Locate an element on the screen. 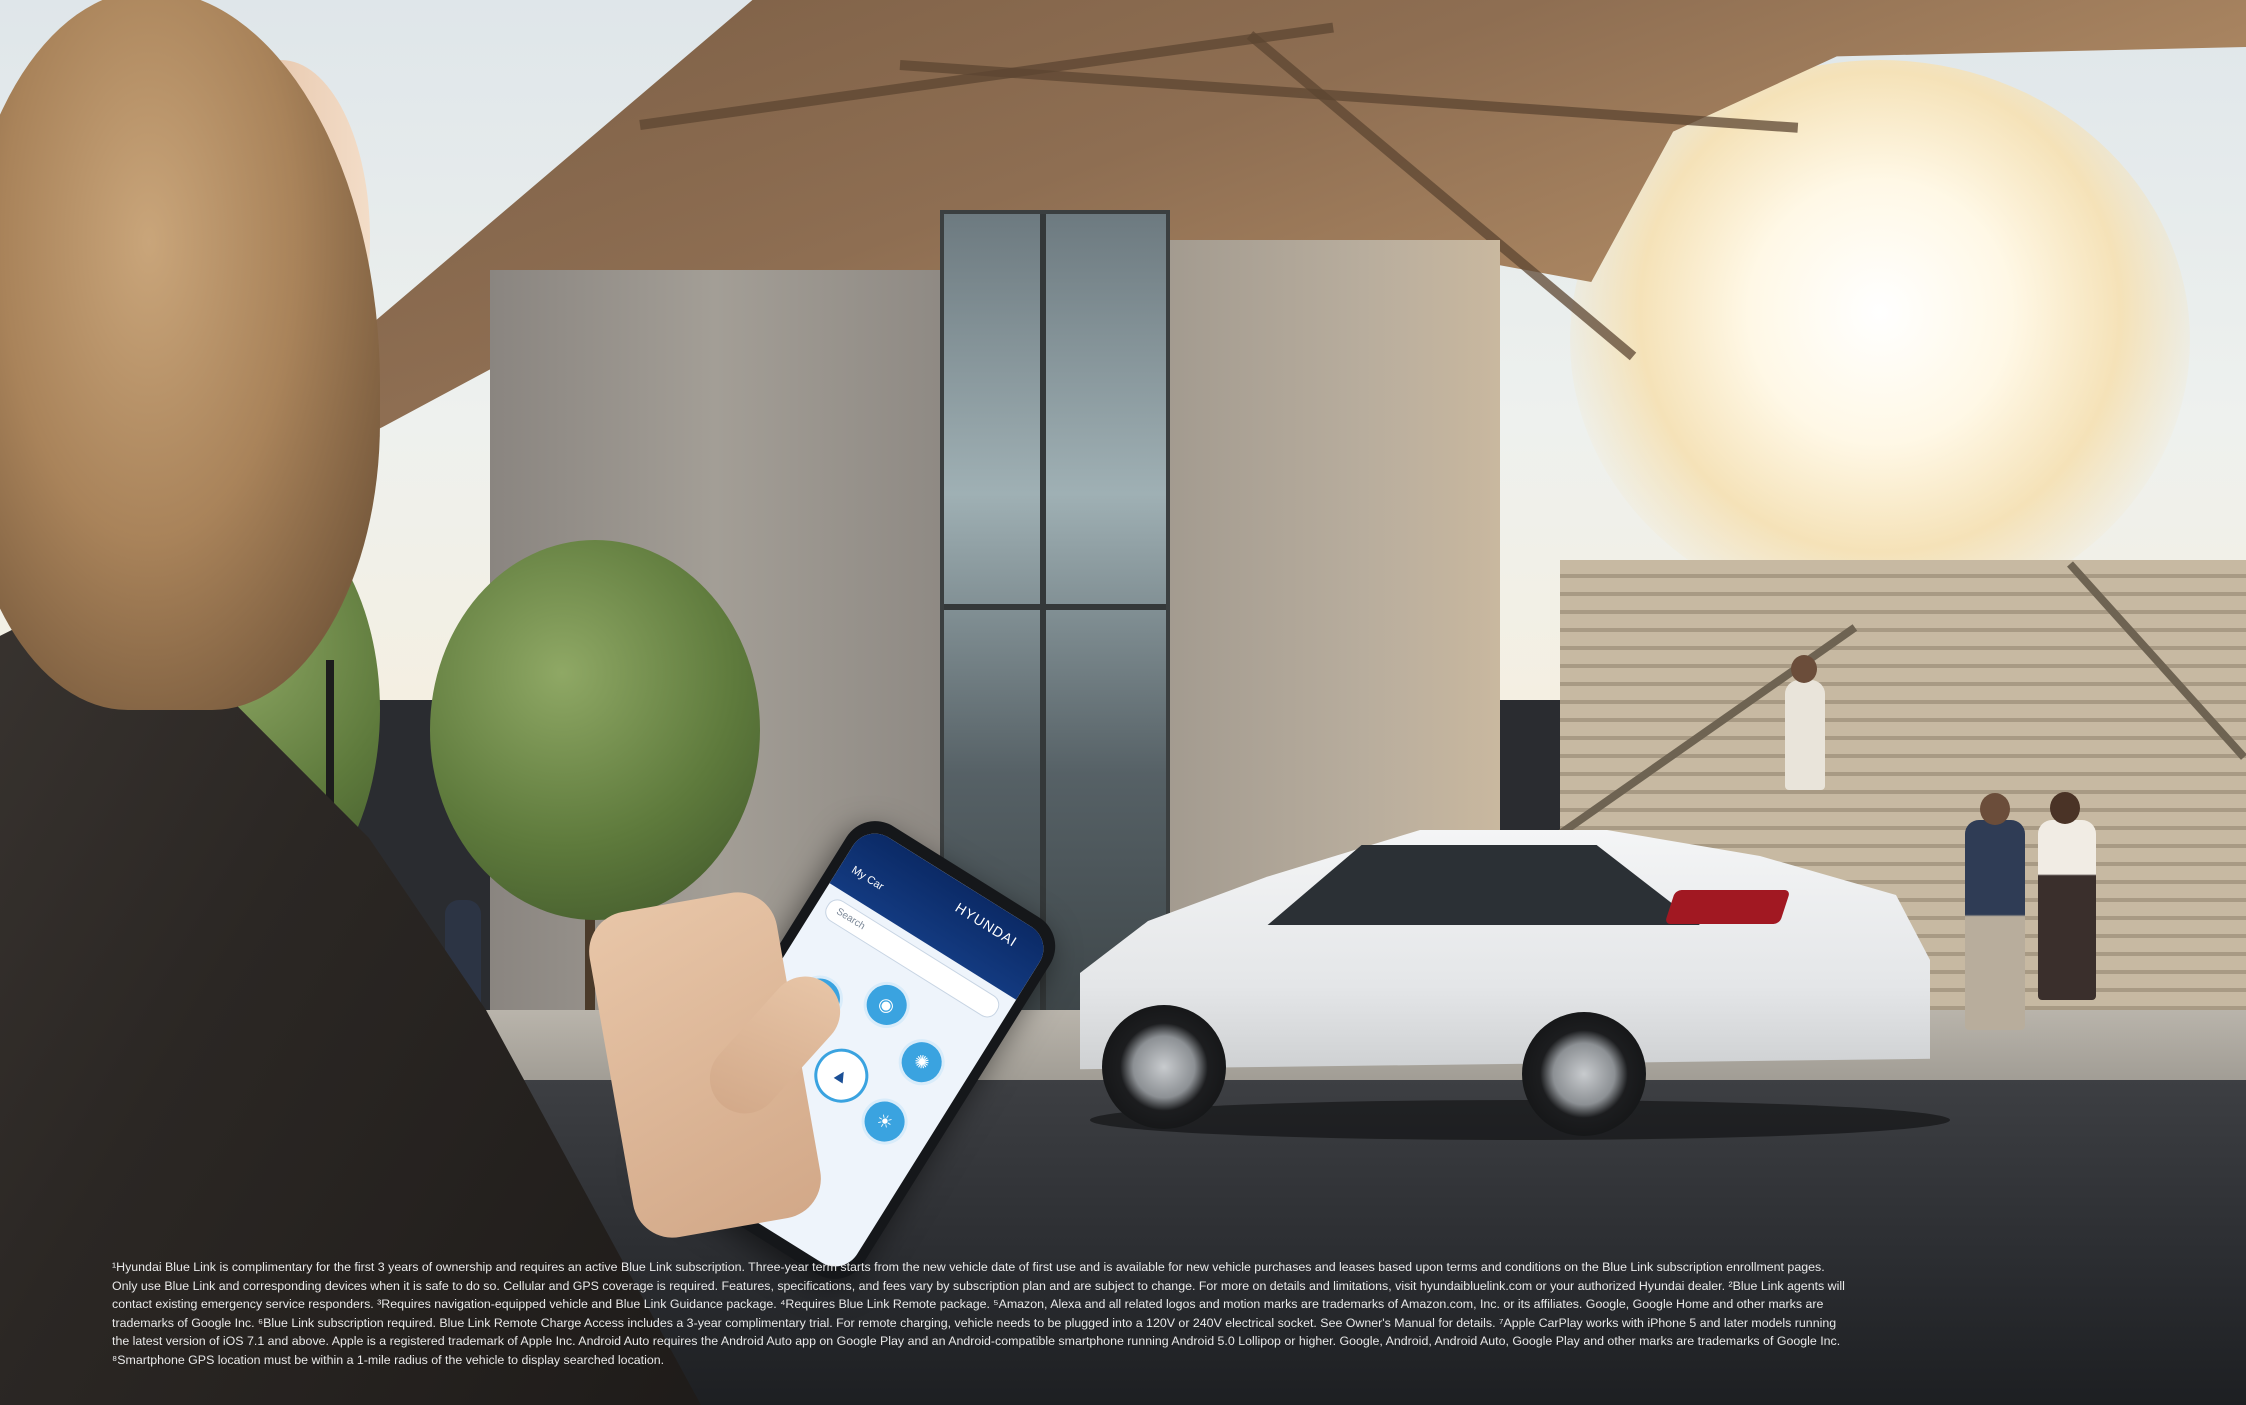 The image size is (2246, 1405). app-brand: HYUNDAI is located at coordinates (986, 924).